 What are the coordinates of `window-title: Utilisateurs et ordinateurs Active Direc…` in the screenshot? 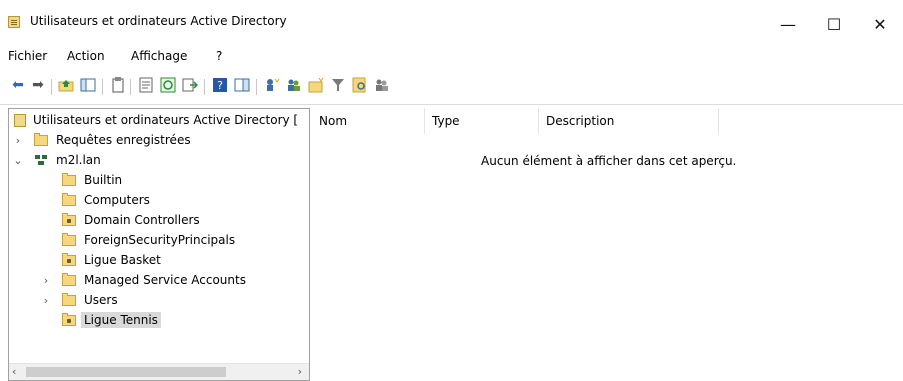 It's located at (158, 21).